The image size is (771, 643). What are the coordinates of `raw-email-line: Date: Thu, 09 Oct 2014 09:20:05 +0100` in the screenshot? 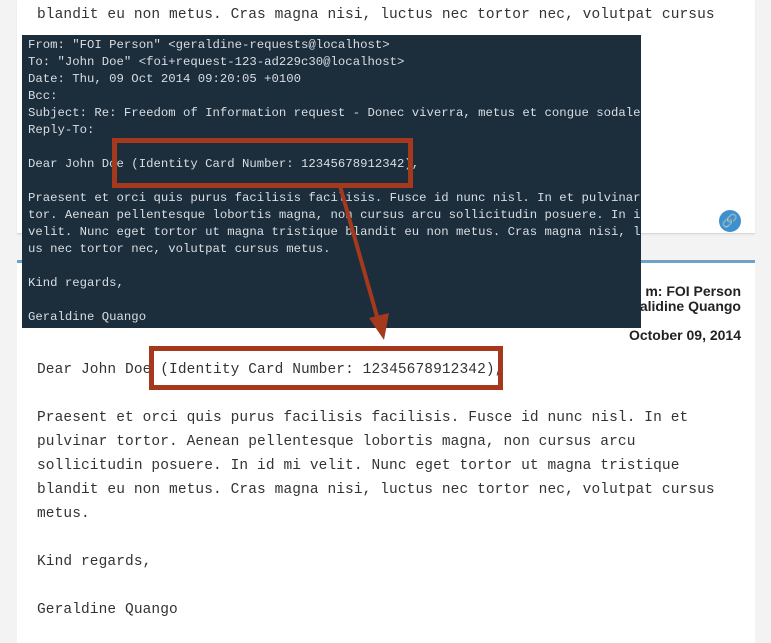 It's located at (165, 79).